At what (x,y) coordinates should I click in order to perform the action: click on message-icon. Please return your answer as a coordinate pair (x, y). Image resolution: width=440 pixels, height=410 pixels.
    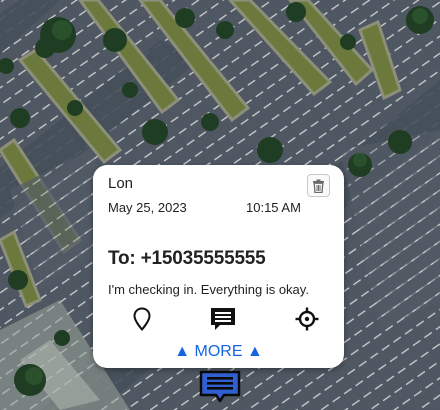
    Looking at the image, I should click on (223, 319).